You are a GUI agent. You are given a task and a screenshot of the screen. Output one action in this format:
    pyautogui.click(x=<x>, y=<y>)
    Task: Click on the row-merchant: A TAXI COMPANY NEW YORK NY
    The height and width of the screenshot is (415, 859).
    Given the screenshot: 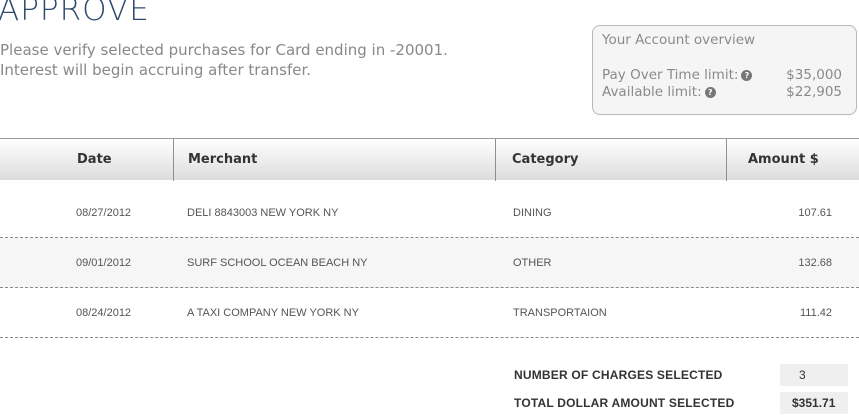 What is the action you would take?
    pyautogui.click(x=273, y=313)
    